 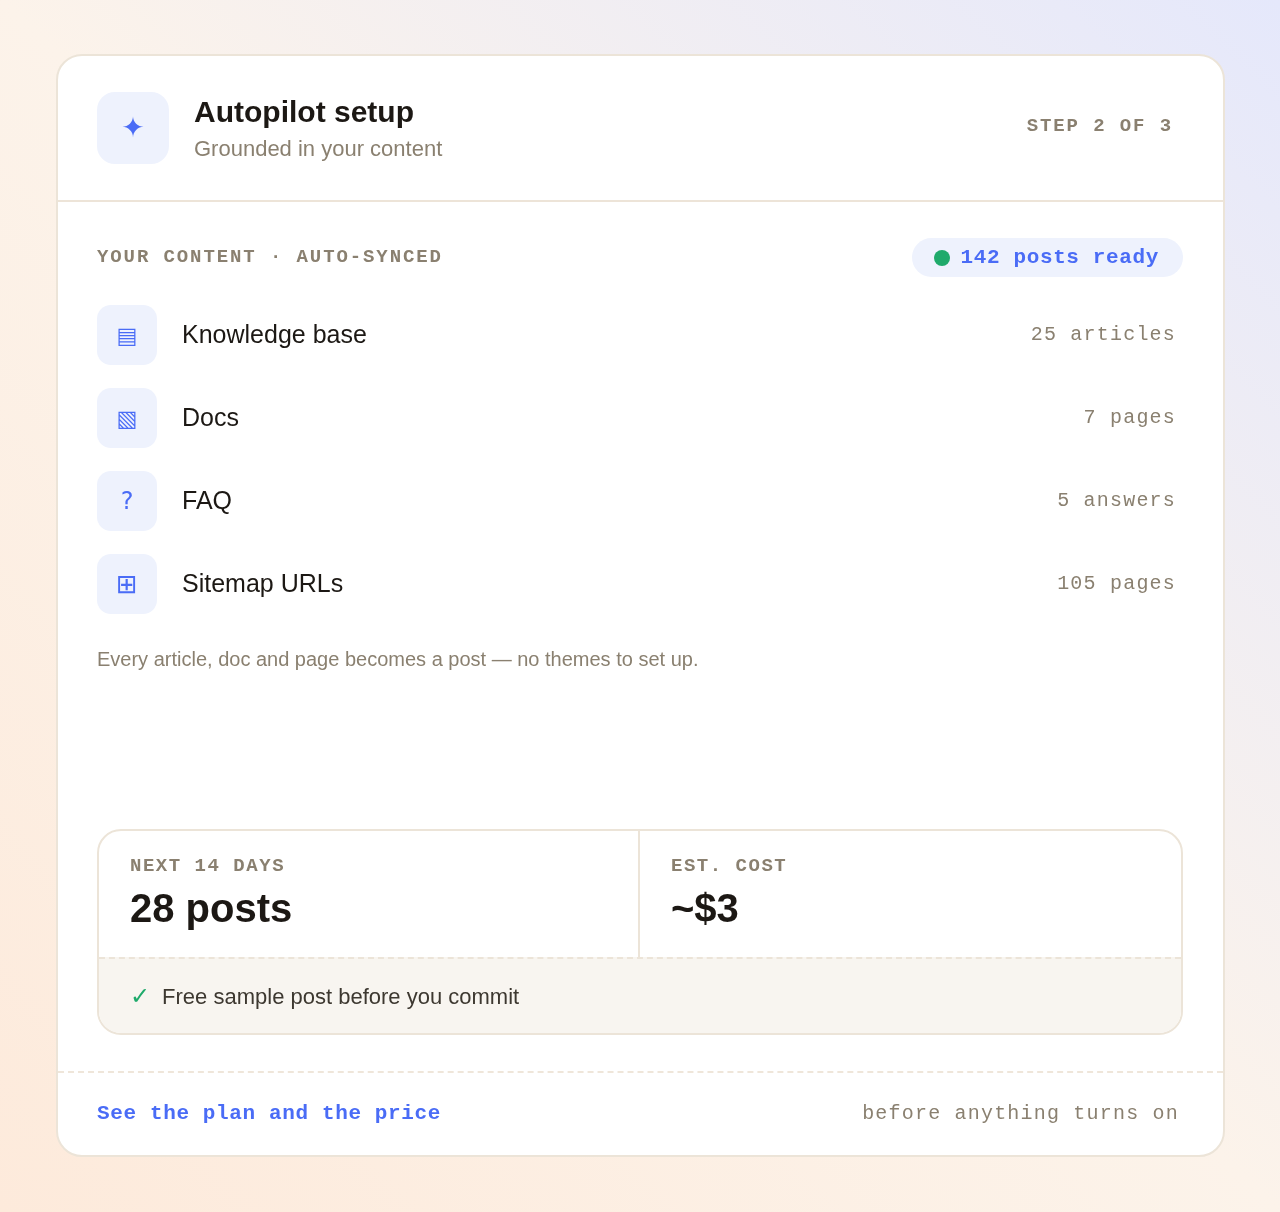 What do you see at coordinates (318, 148) in the screenshot?
I see `card-subtitle: Grounded in your content` at bounding box center [318, 148].